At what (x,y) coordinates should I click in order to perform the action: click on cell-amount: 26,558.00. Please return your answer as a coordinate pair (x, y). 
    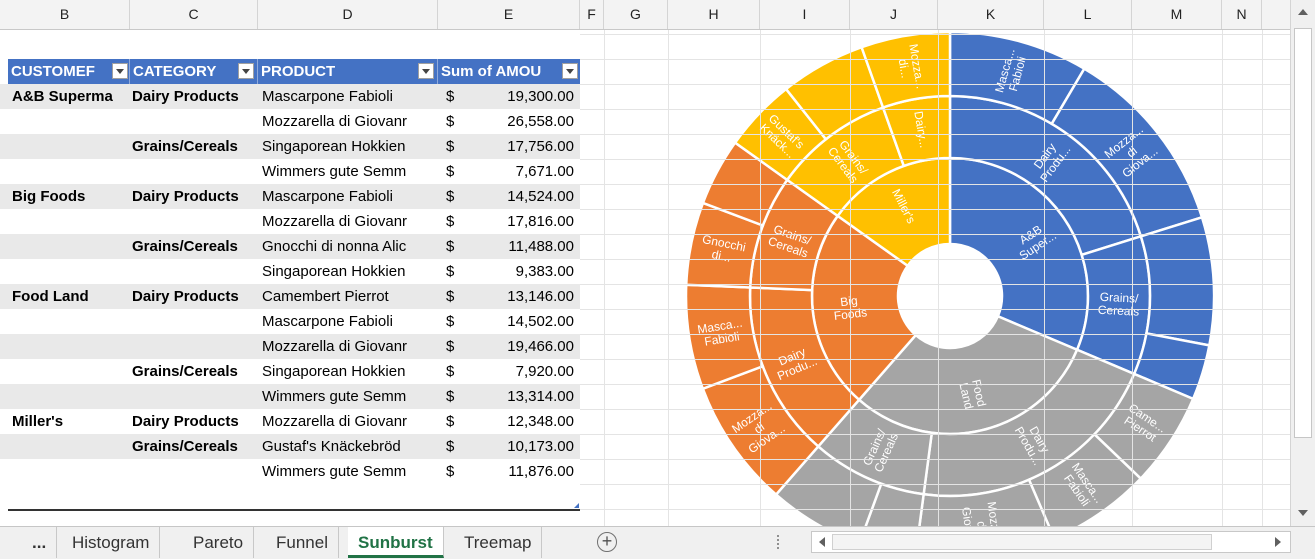
    Looking at the image, I should click on (518, 121).